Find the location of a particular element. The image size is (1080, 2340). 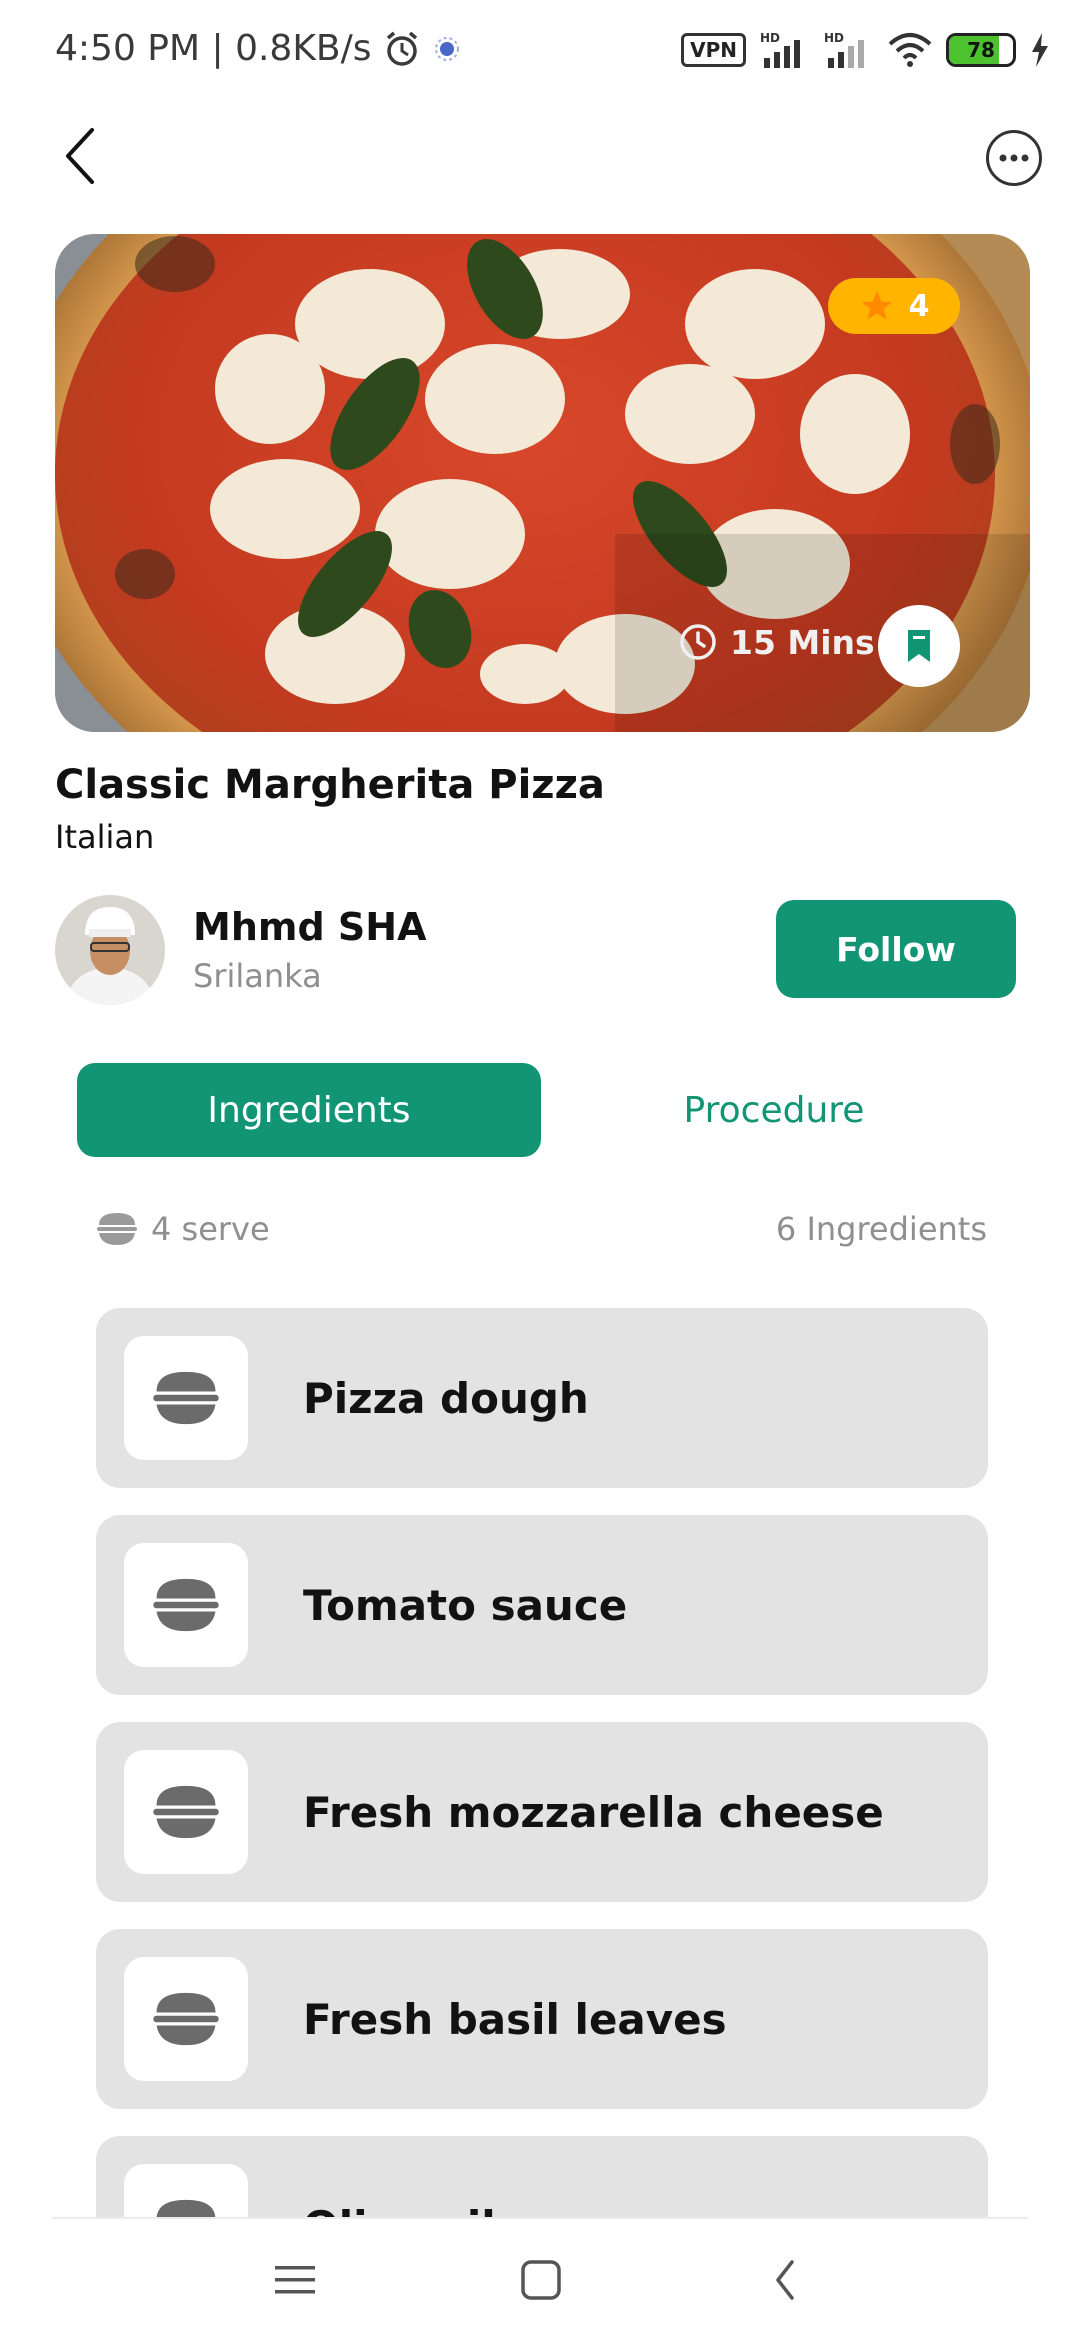

home-button is located at coordinates (541, 2280).